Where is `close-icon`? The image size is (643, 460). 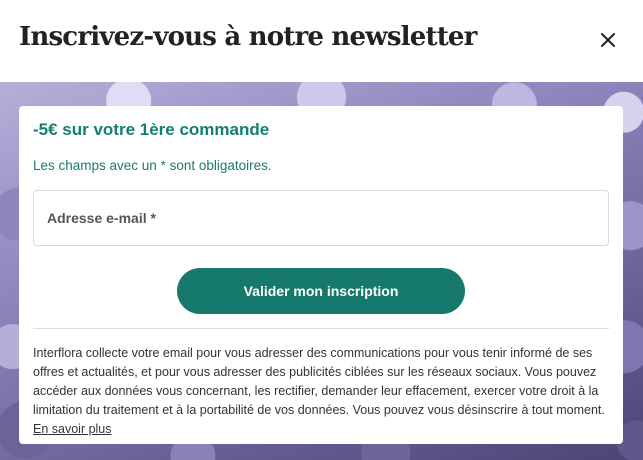
close-icon is located at coordinates (608, 40).